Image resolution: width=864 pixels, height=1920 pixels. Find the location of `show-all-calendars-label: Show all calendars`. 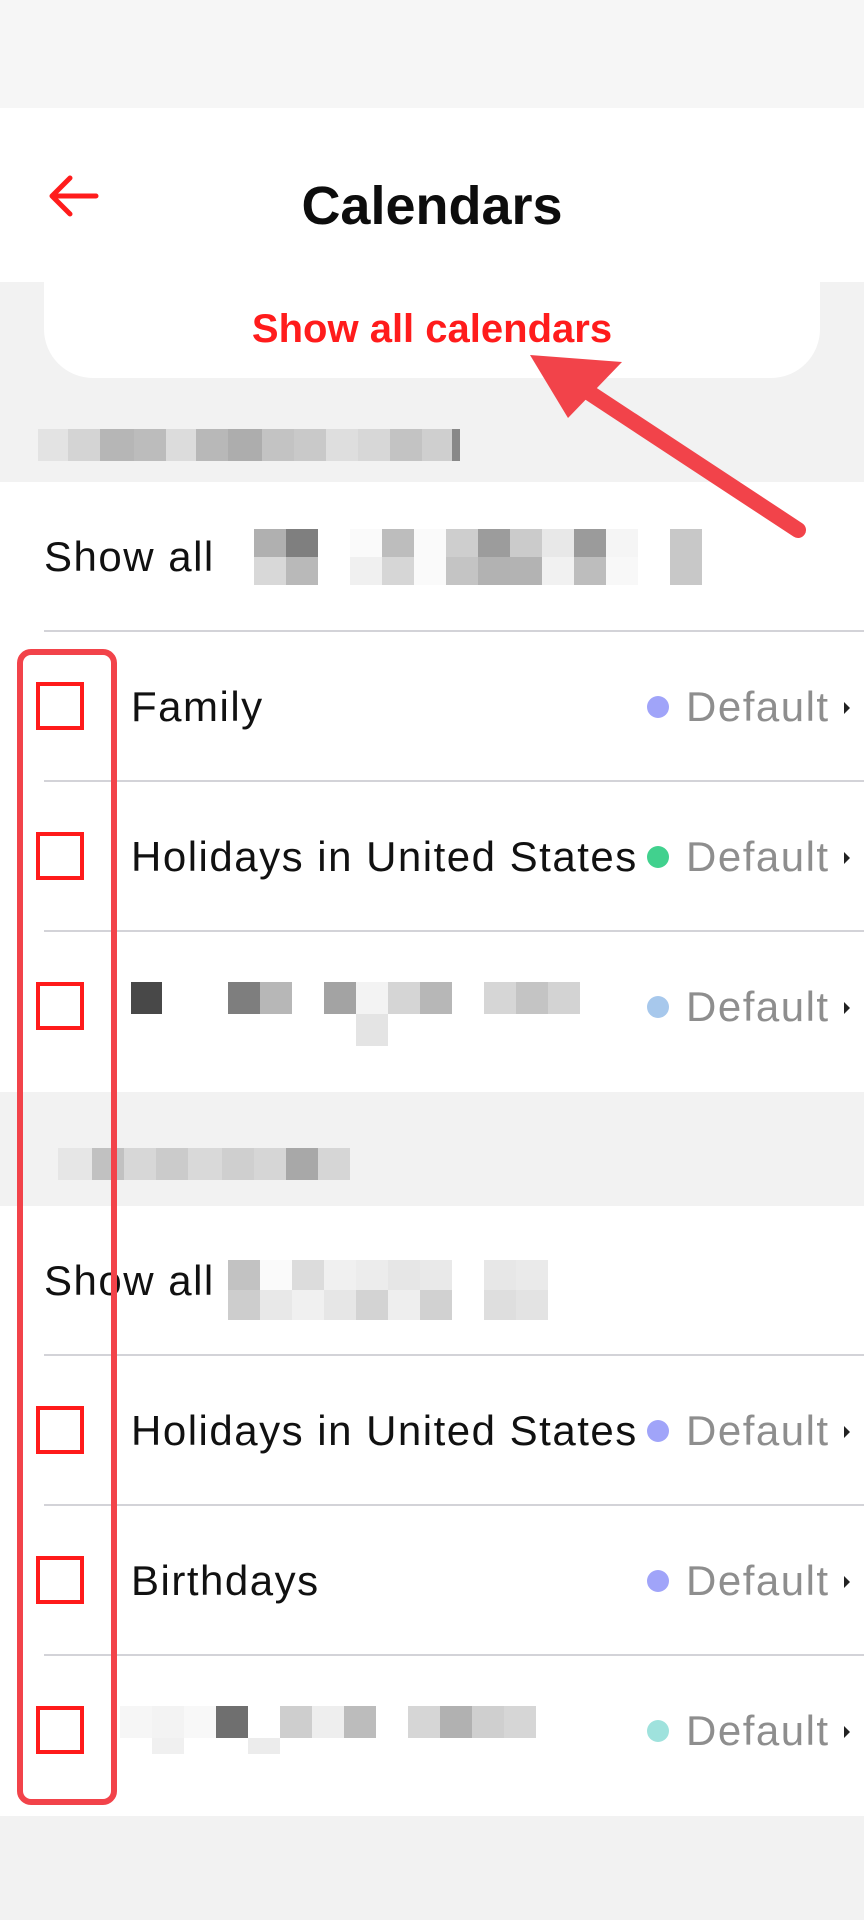

show-all-calendars-label: Show all calendars is located at coordinates (432, 328).